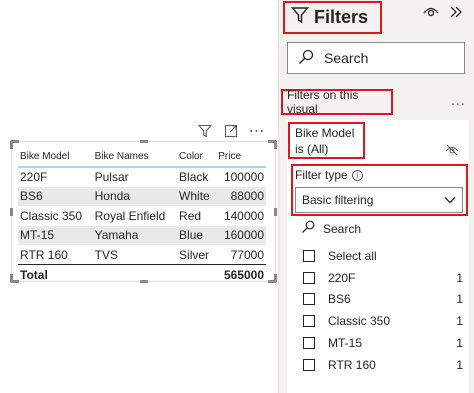 This screenshot has width=474, height=393. I want to click on list-item: BS6 1, so click(383, 300).